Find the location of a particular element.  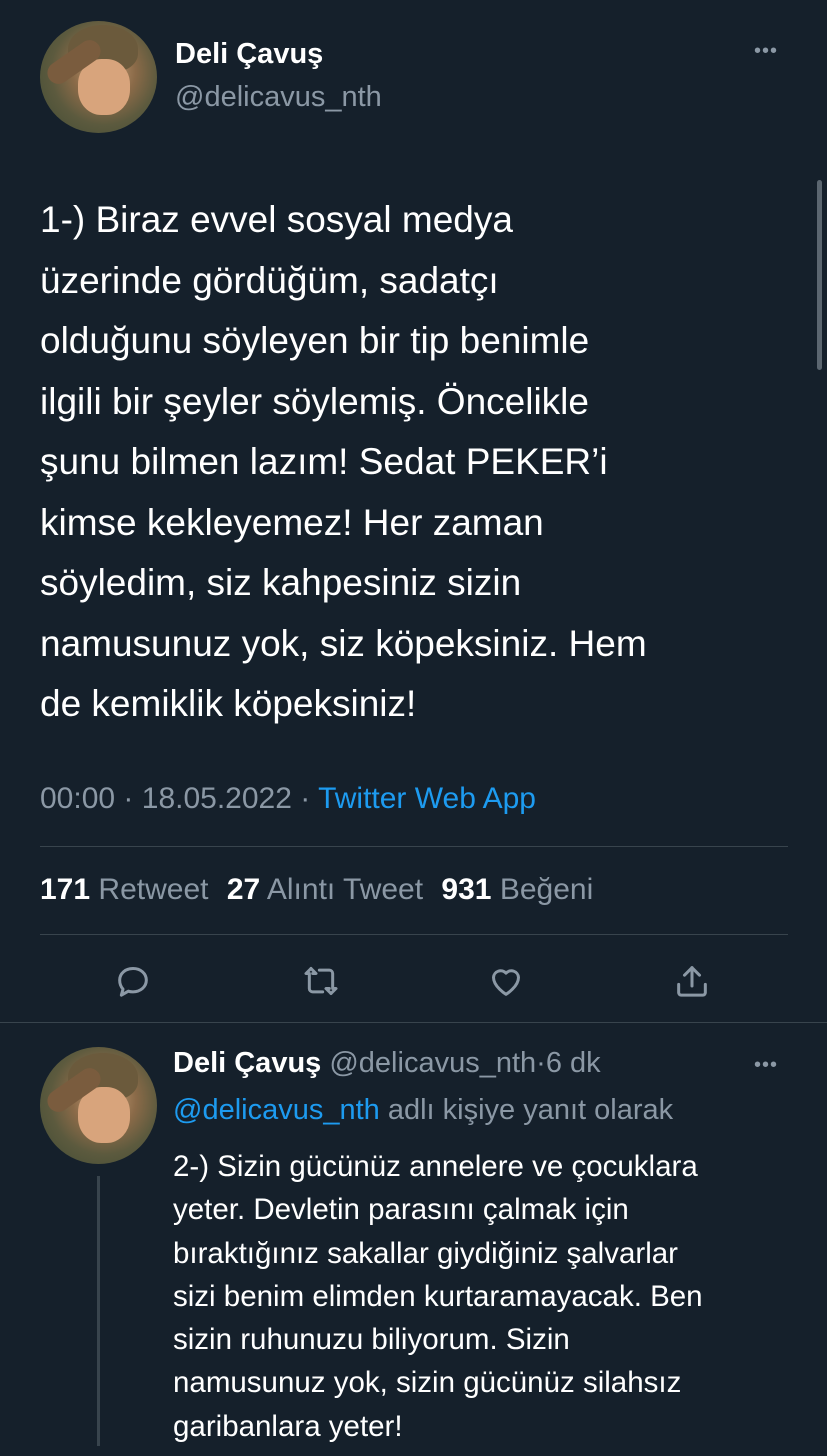

quote-stat: 27 Alıntı Tweet is located at coordinates (329, 889).